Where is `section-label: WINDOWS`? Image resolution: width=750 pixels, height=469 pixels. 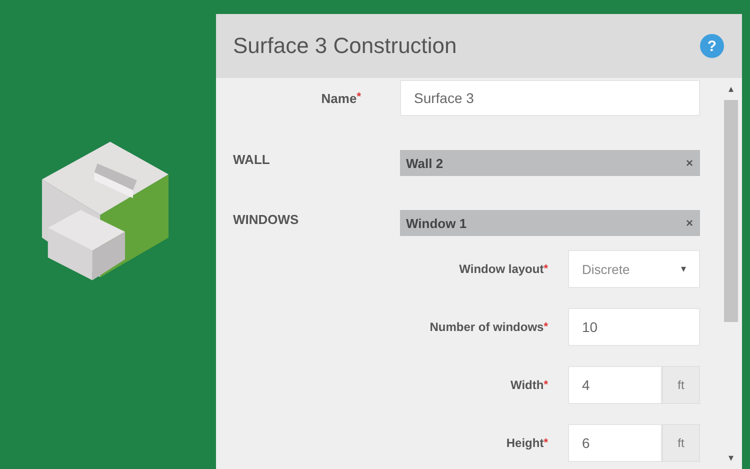 section-label: WINDOWS is located at coordinates (266, 220).